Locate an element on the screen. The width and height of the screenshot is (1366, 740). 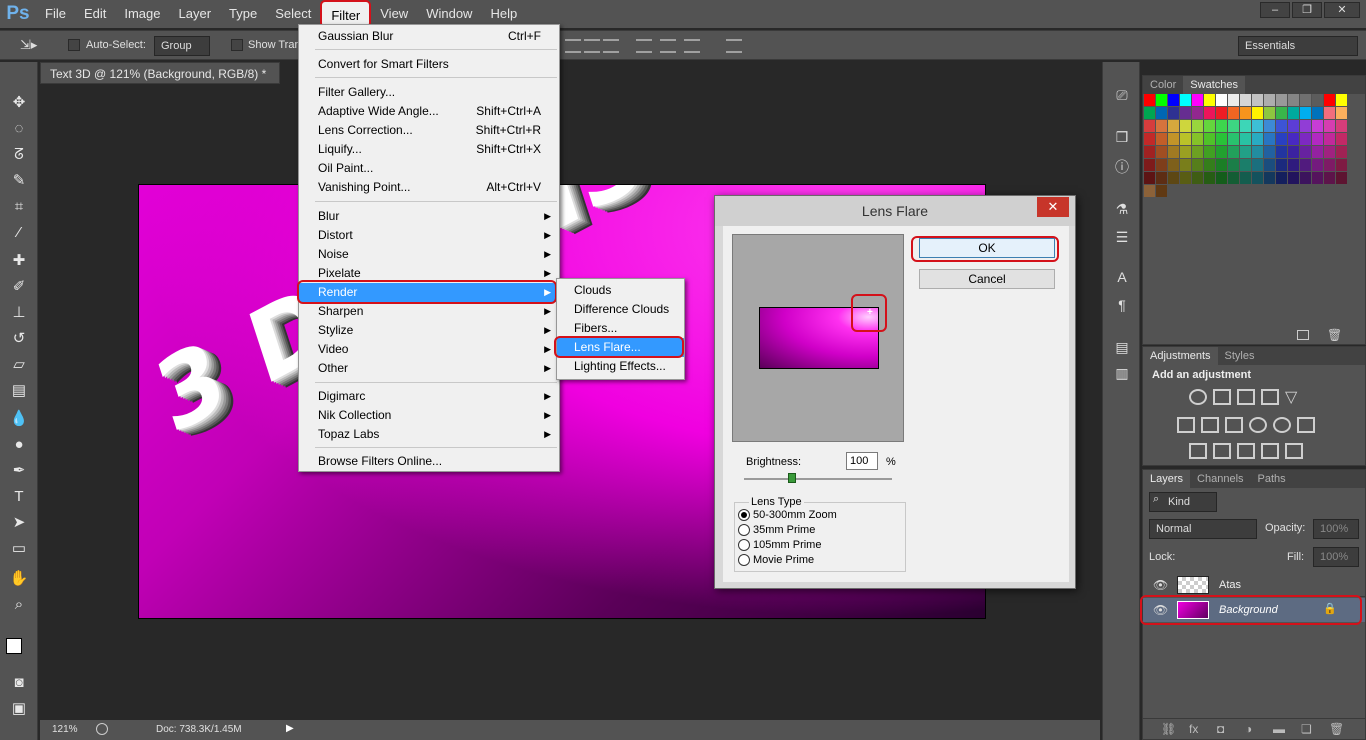
workspace-dropdown: Essentials is located at coordinates (1298, 46).